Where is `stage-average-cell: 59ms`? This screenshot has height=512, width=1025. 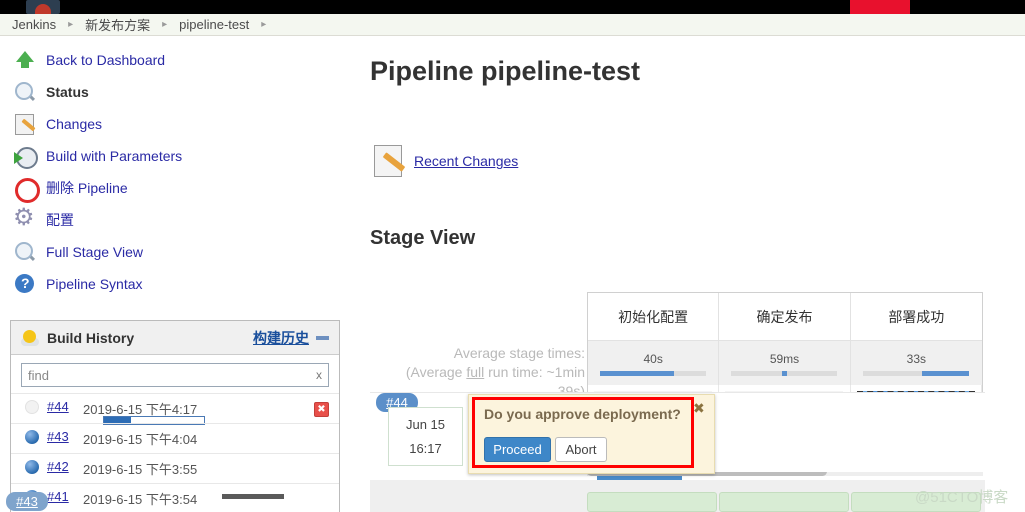 stage-average-cell: 59ms is located at coordinates (785, 363).